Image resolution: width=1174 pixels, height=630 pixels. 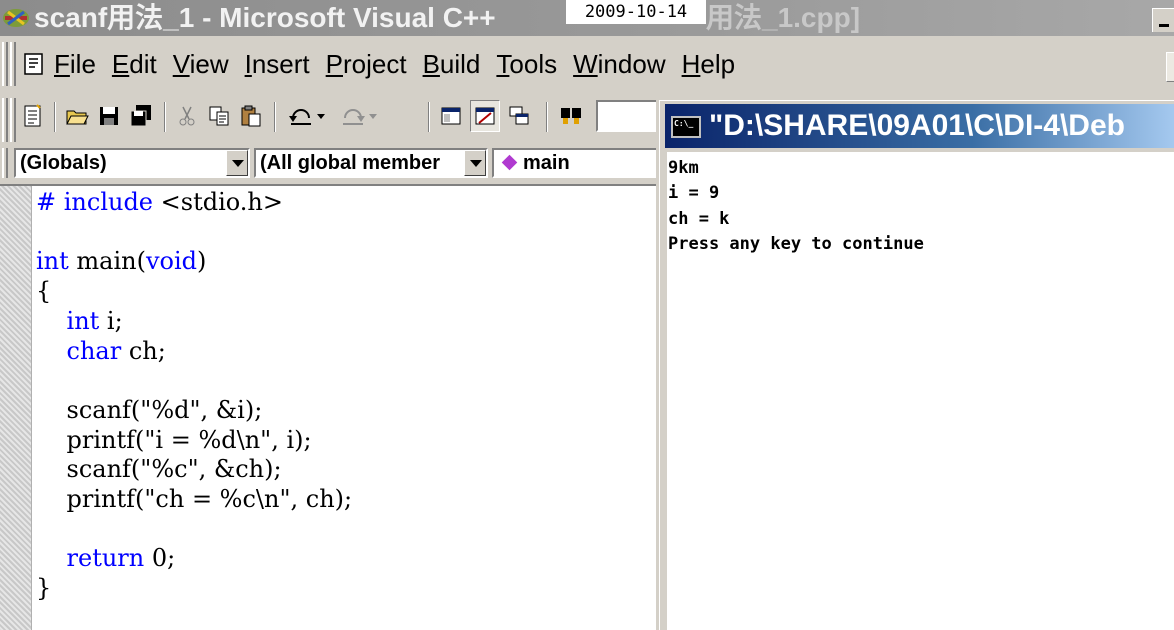 I want to click on code-keyword: return, so click(x=105, y=558).